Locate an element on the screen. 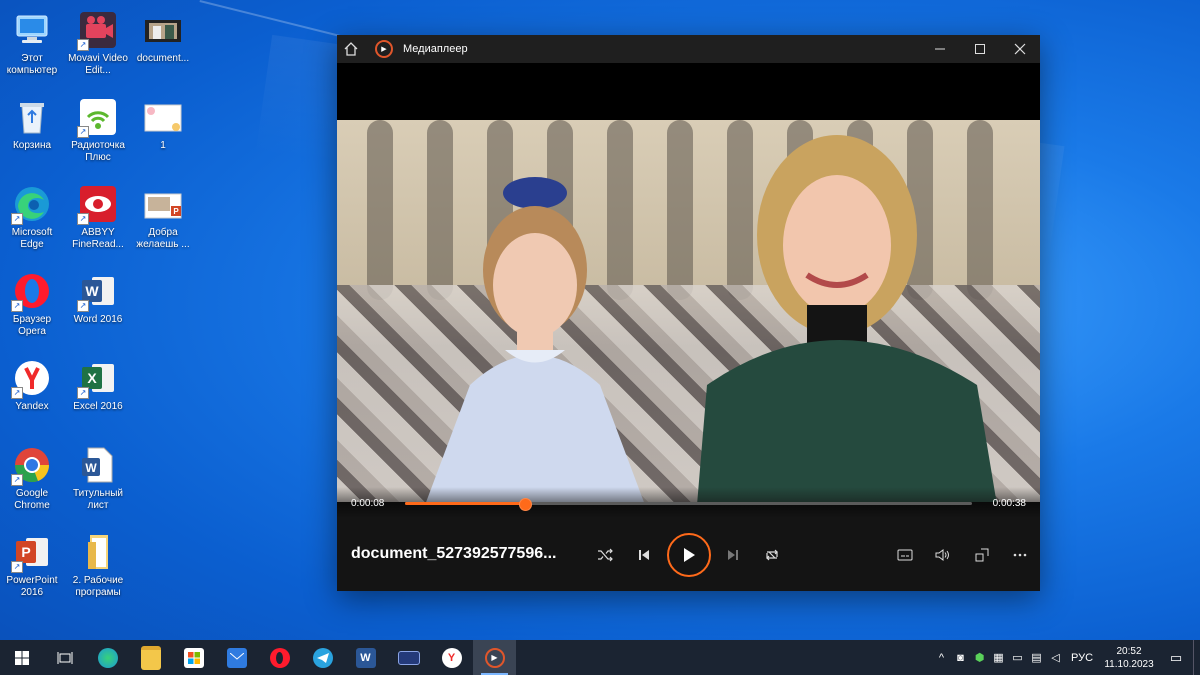  desktop-icon-word: W ↗ Word 2016 is located at coordinates (98, 298).